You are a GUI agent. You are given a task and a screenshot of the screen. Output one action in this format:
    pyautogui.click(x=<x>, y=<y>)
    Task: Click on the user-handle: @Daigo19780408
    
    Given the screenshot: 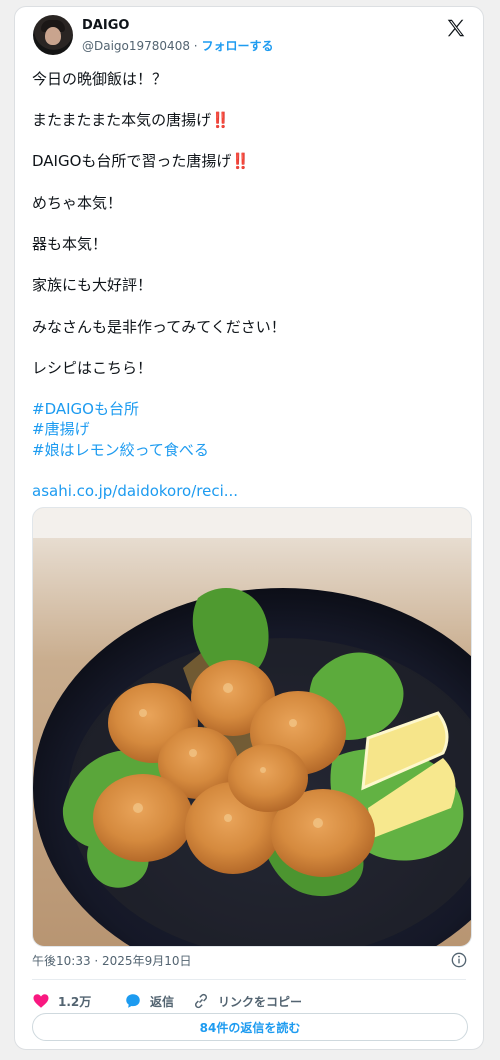 What is the action you would take?
    pyautogui.click(x=136, y=46)
    